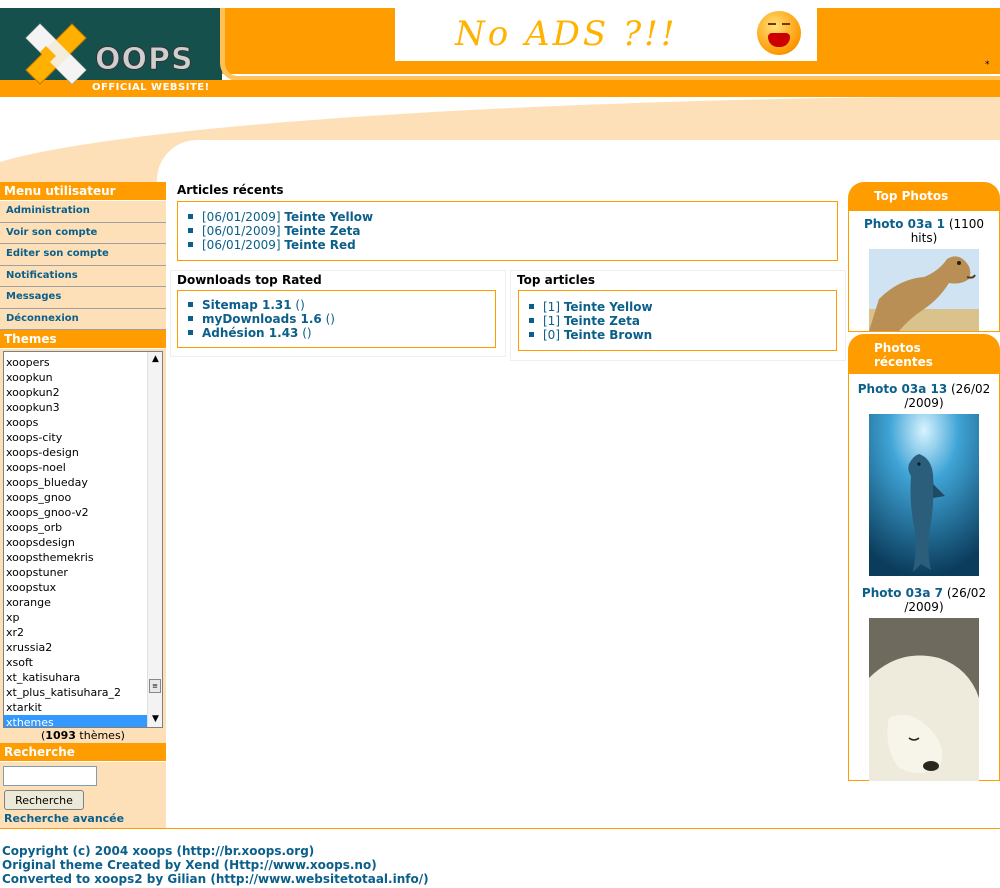  What do you see at coordinates (341, 333) in the screenshot?
I see `download-row: Adhésion 1.43 ()` at bounding box center [341, 333].